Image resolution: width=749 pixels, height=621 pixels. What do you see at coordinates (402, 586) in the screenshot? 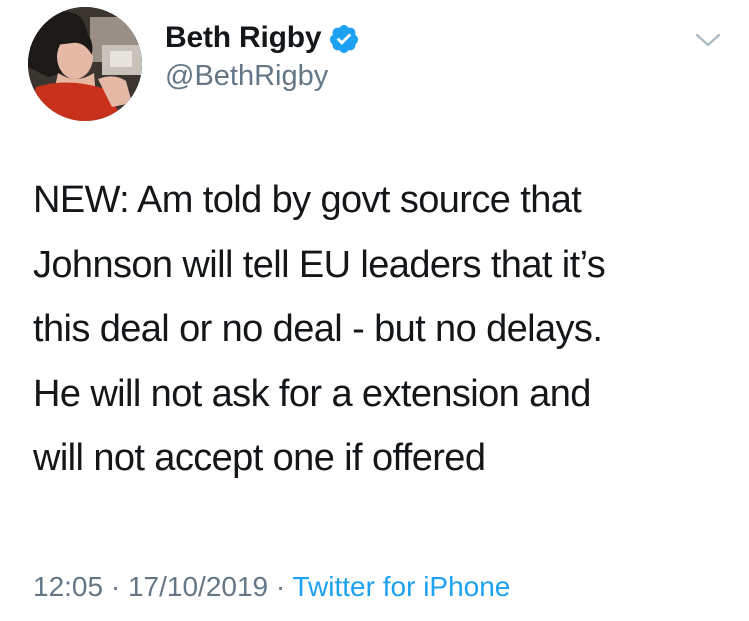
I see `tweet-source-link: Twitter for iPhone` at bounding box center [402, 586].